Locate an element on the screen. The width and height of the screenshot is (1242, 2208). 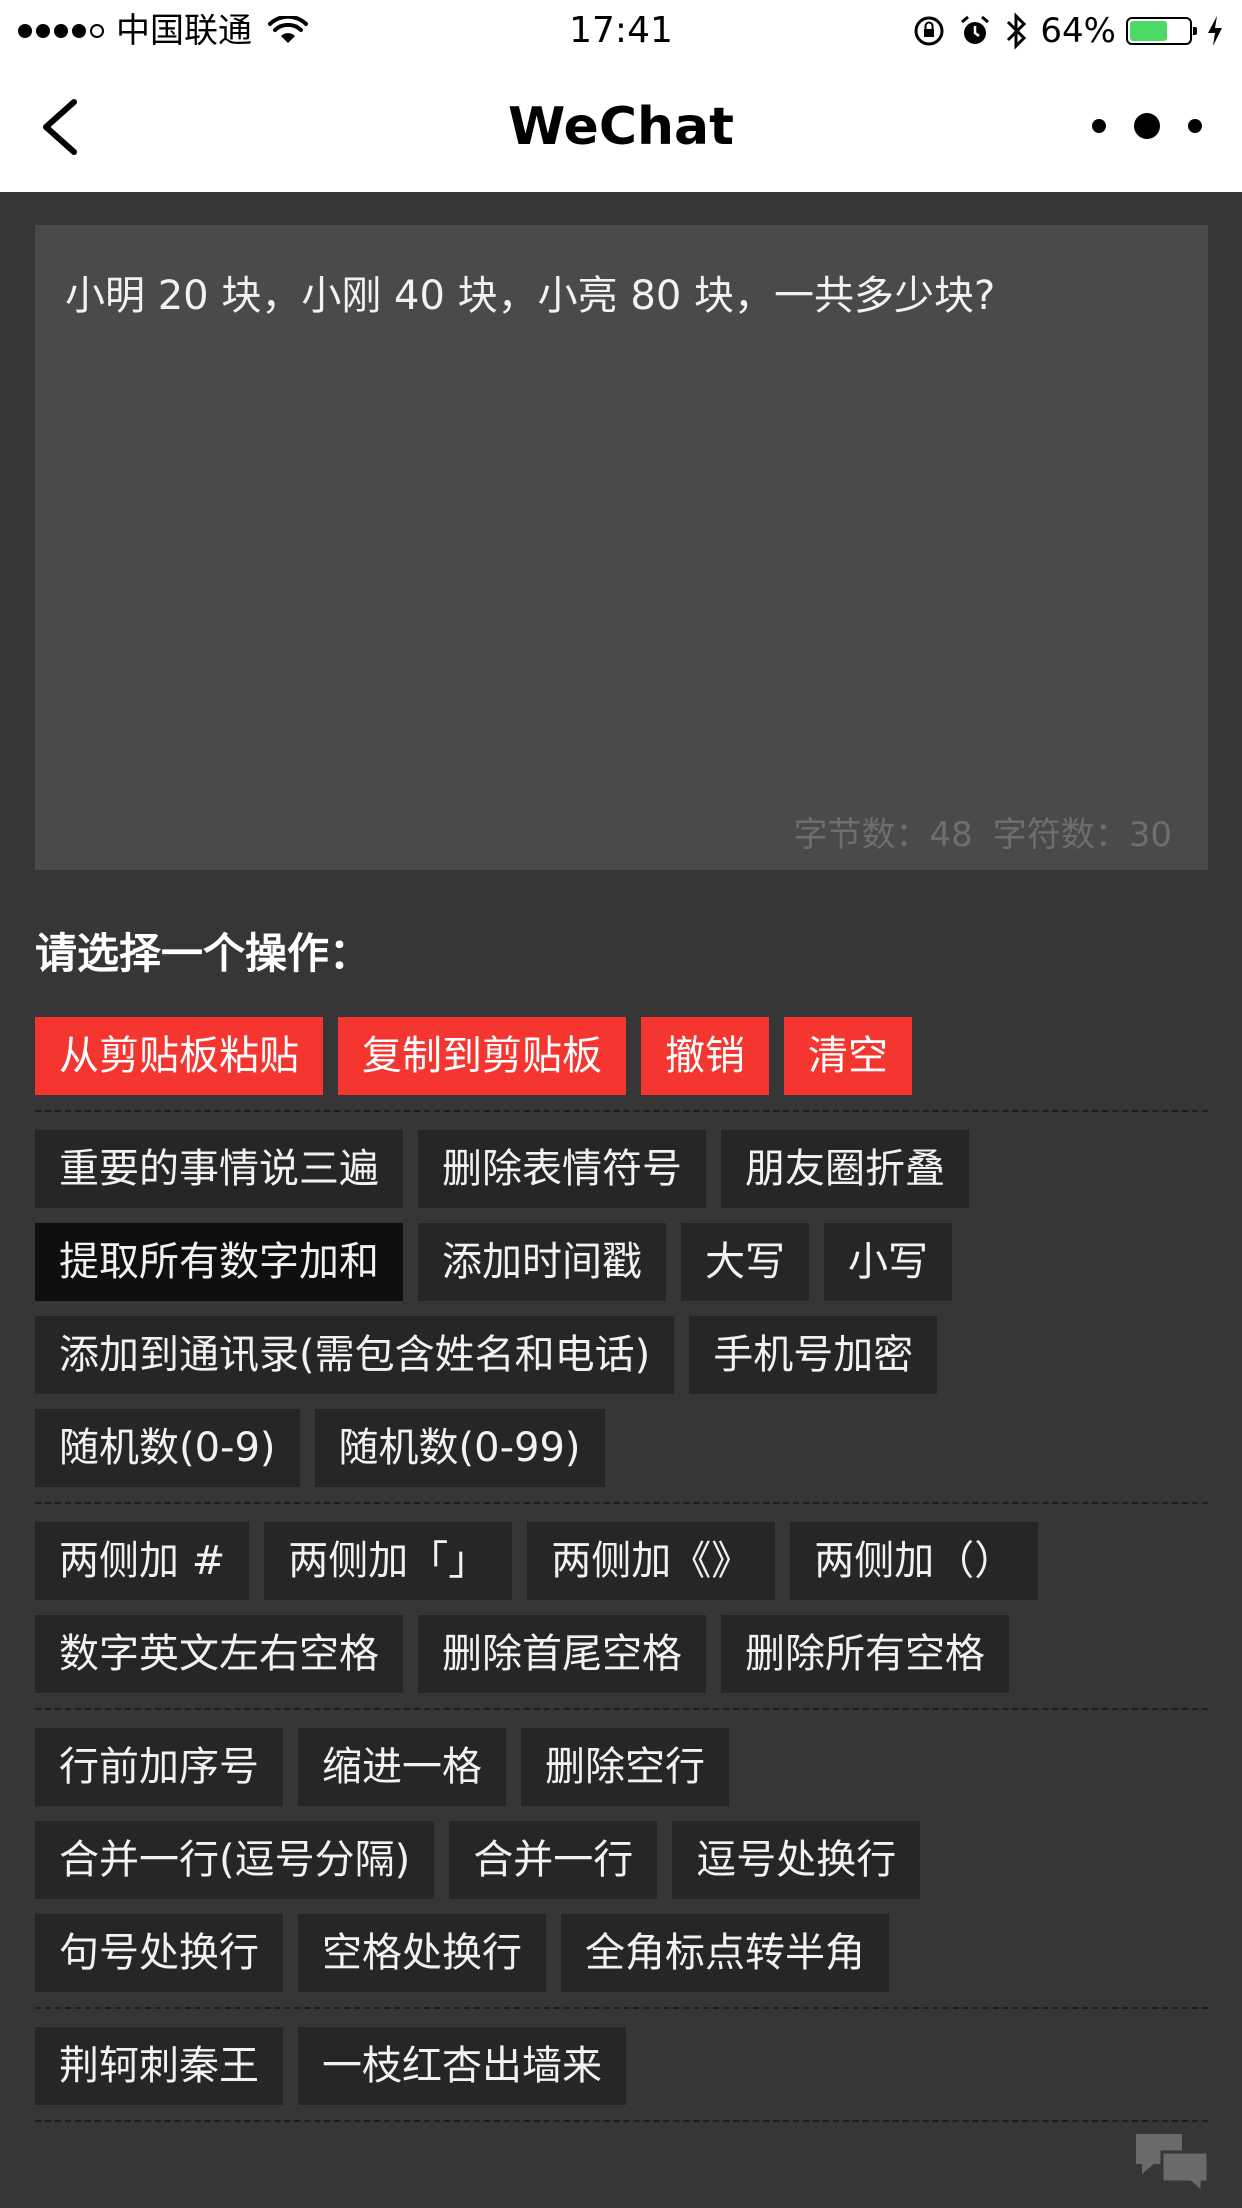
button-row: 提取所有数字加和 添加时间戳 大写 小写 is located at coordinates (621, 1262).